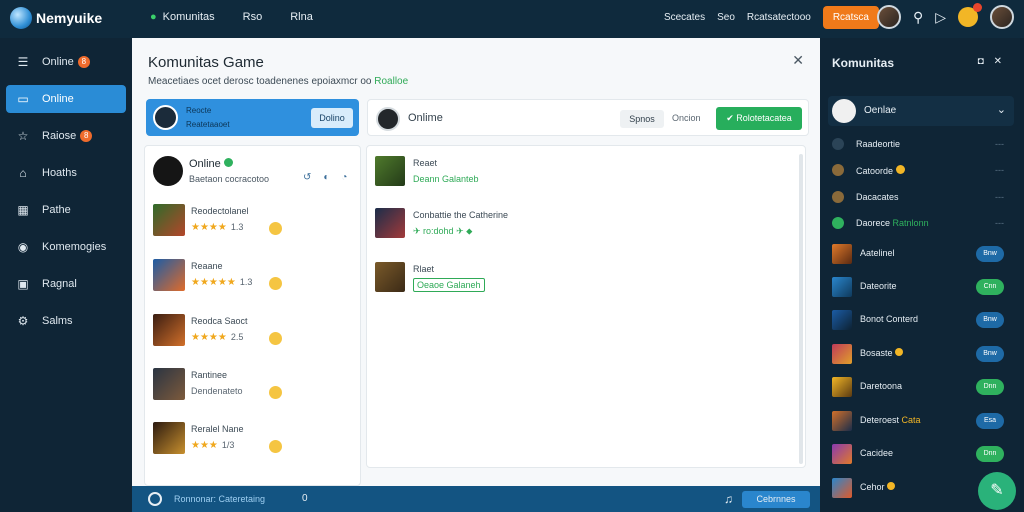 The image size is (1024, 512). Describe the element at coordinates (940, 17) in the screenshot. I see `bell-icon: ▷` at that location.